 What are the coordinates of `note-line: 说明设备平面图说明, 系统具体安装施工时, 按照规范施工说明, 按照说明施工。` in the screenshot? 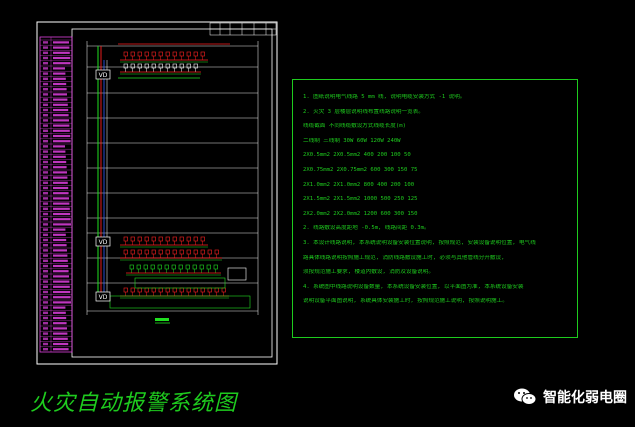 It's located at (405, 301).